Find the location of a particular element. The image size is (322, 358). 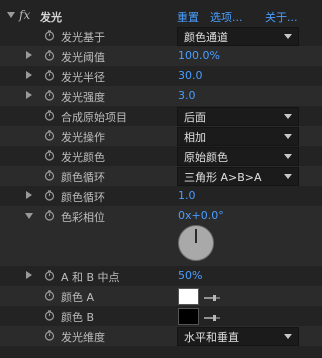

glow-colors-dropdown: 原始颜色 is located at coordinates (238, 156).